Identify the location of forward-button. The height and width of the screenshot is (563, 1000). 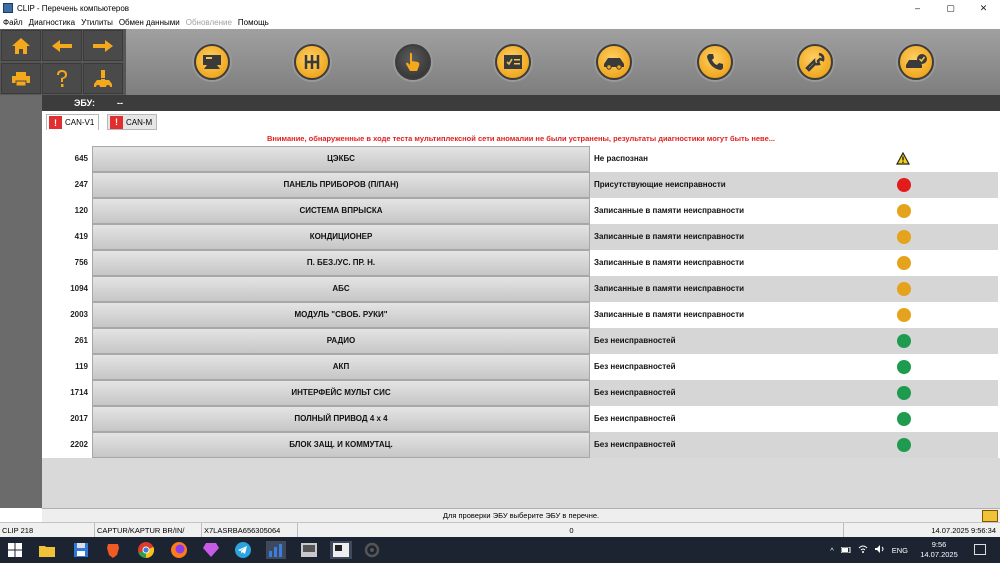
(103, 45).